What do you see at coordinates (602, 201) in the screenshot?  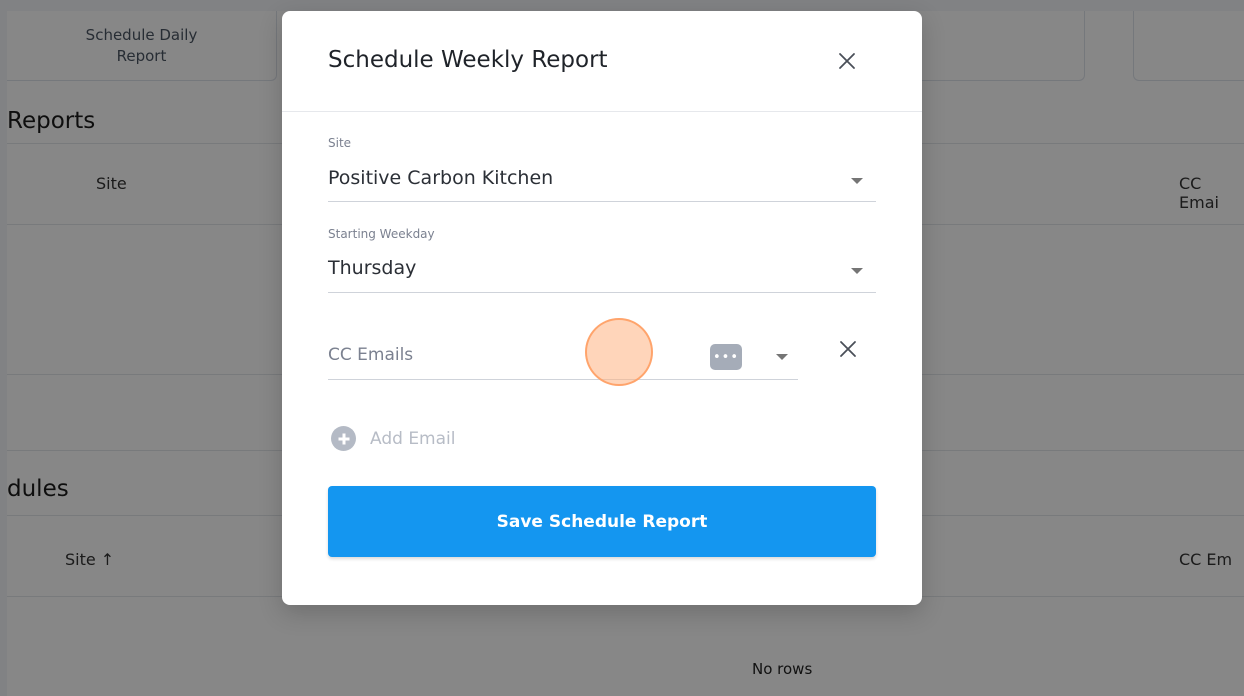 I see `site-field-underline` at bounding box center [602, 201].